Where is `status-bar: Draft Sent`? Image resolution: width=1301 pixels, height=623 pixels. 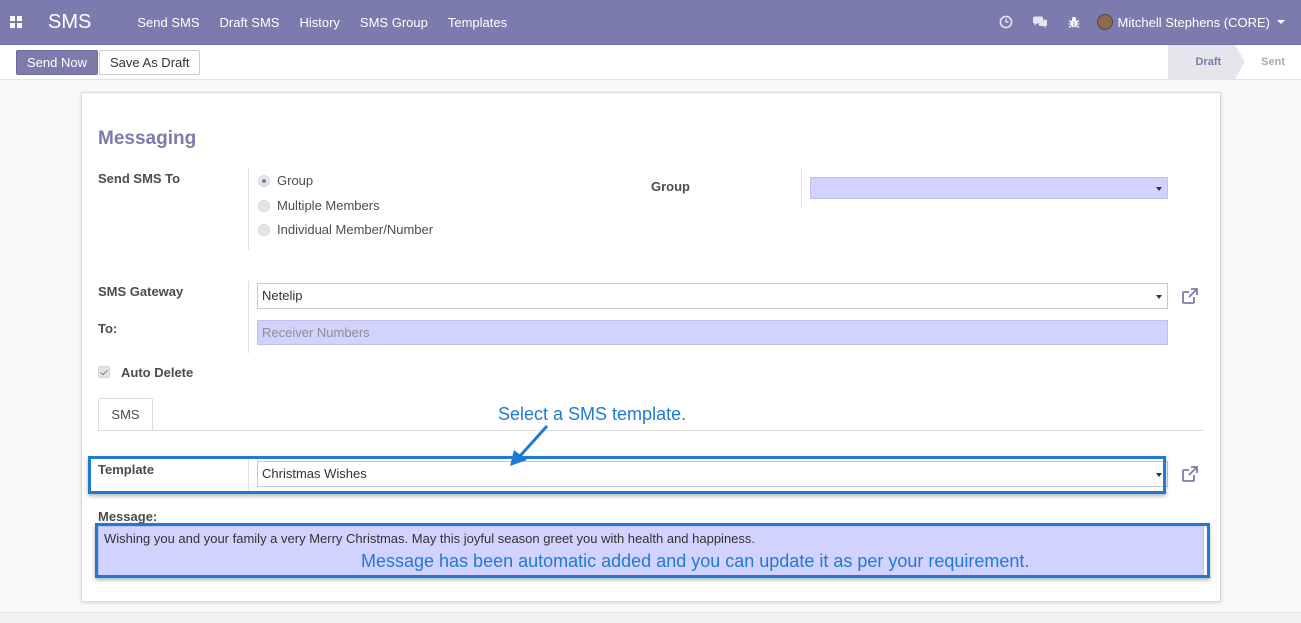
status-bar: Draft Sent is located at coordinates (1234, 62).